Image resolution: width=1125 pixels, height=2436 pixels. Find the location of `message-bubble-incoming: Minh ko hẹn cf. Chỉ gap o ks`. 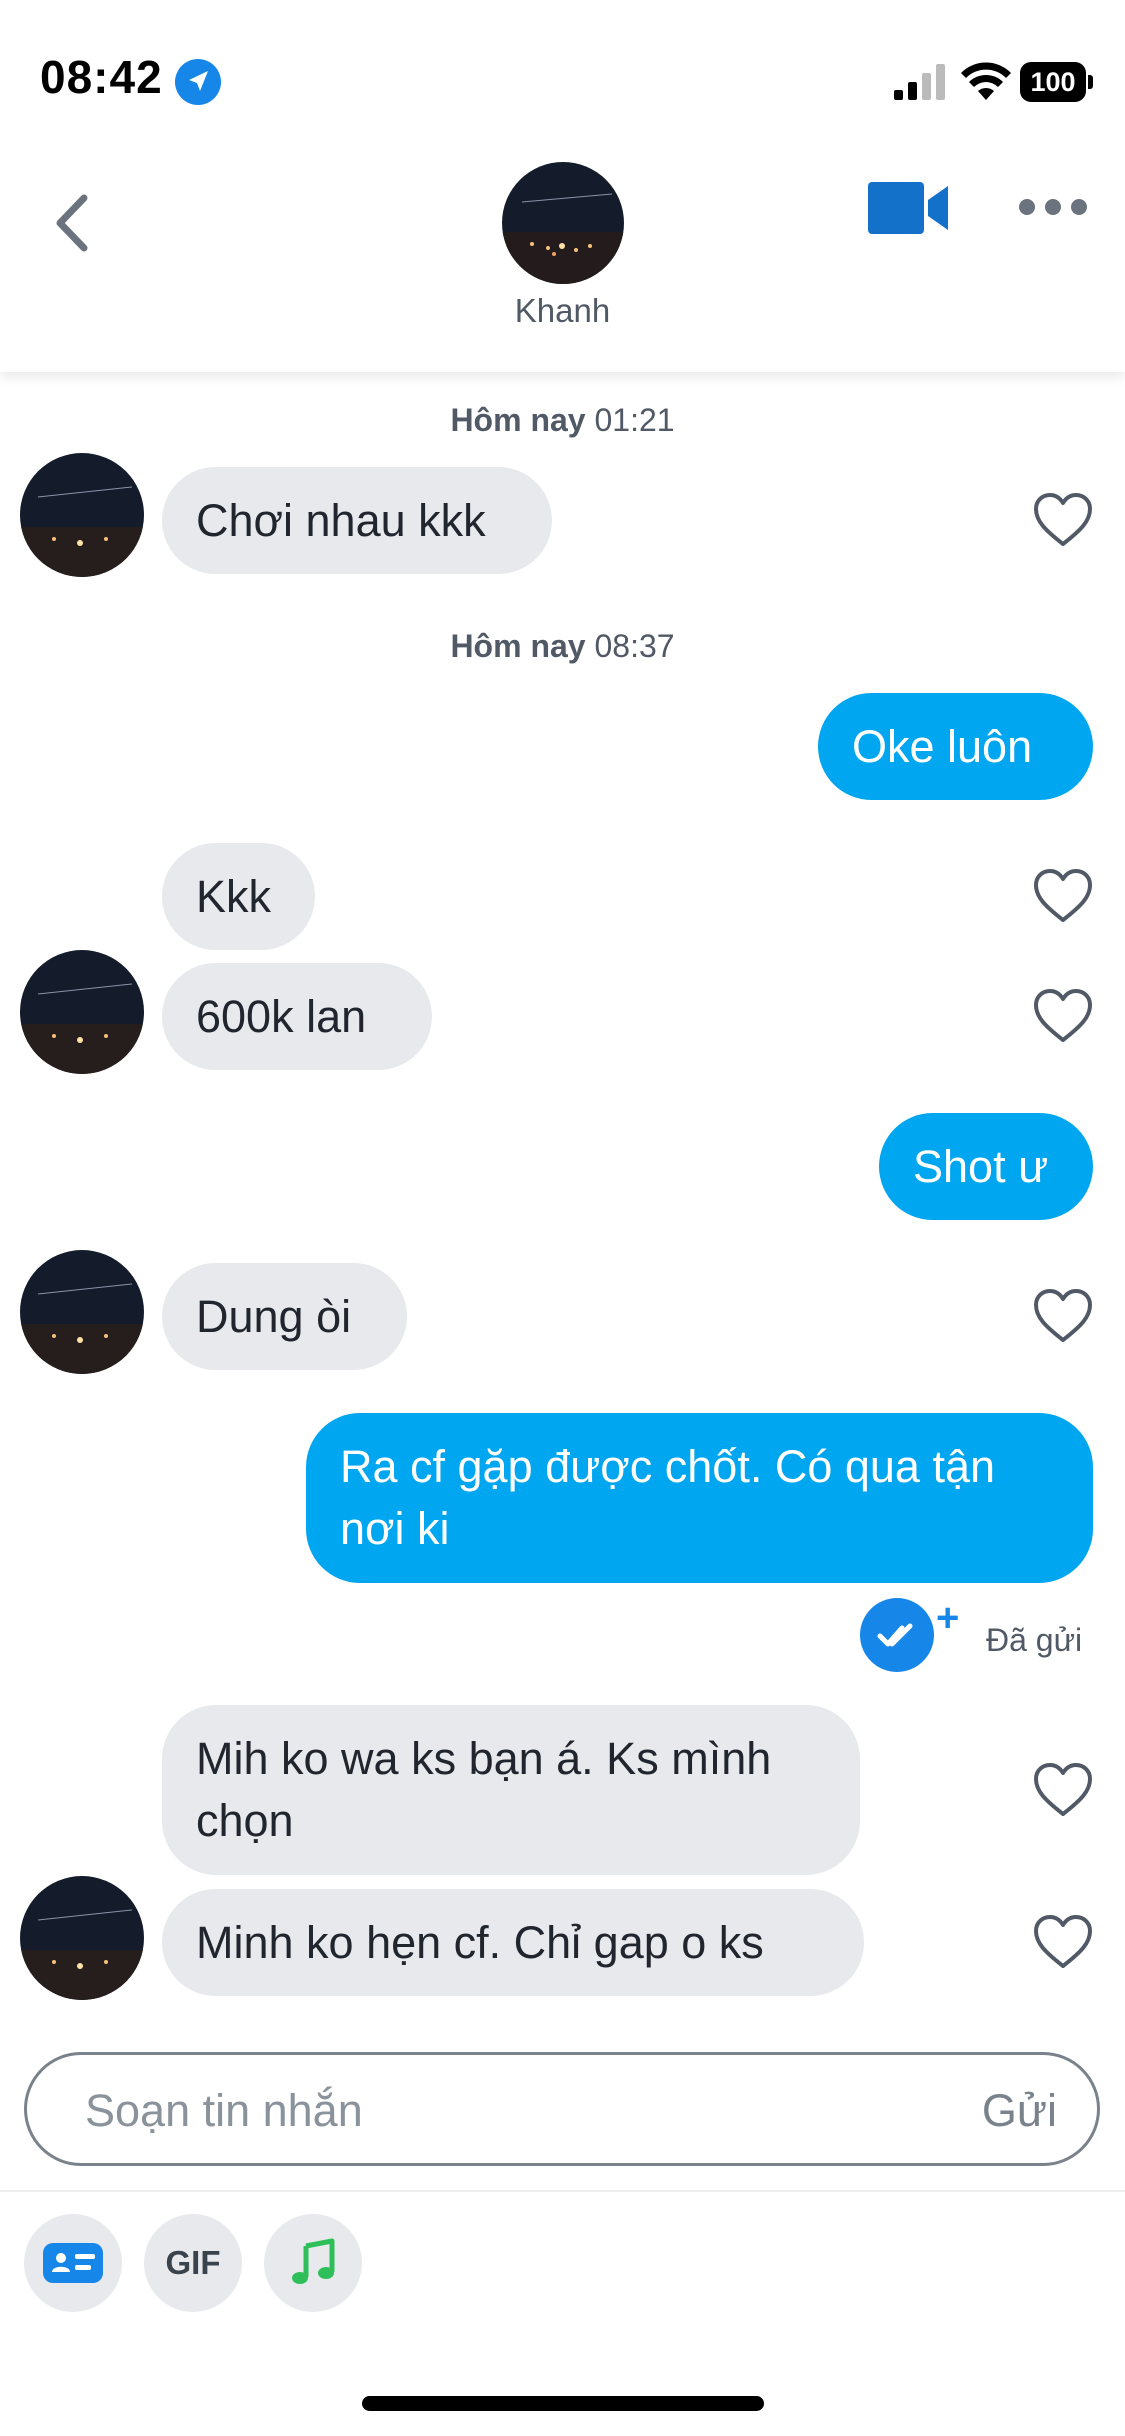

message-bubble-incoming: Minh ko hẹn cf. Chỉ gap o ks is located at coordinates (513, 1942).